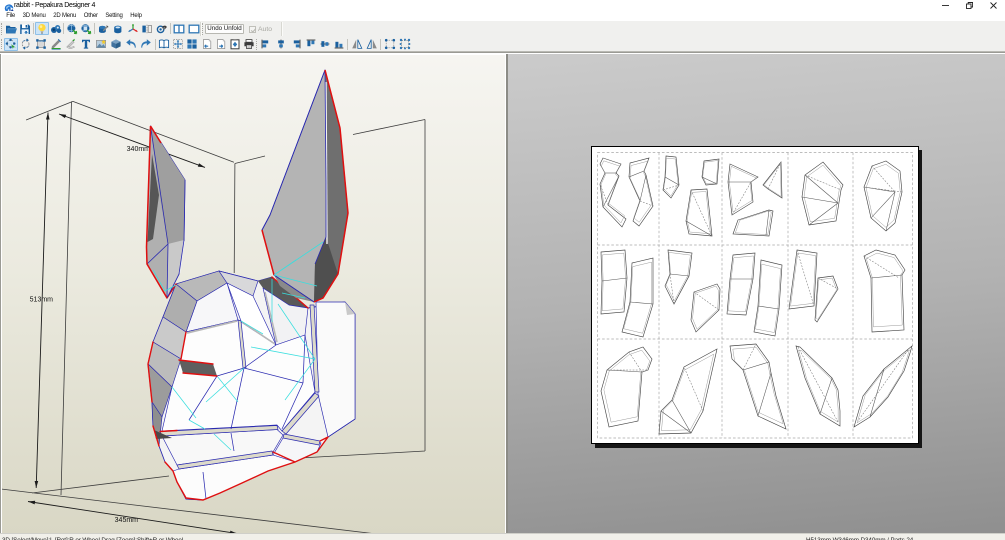 The width and height of the screenshot is (1005, 540). I want to click on one-pane-icon, so click(194, 28).